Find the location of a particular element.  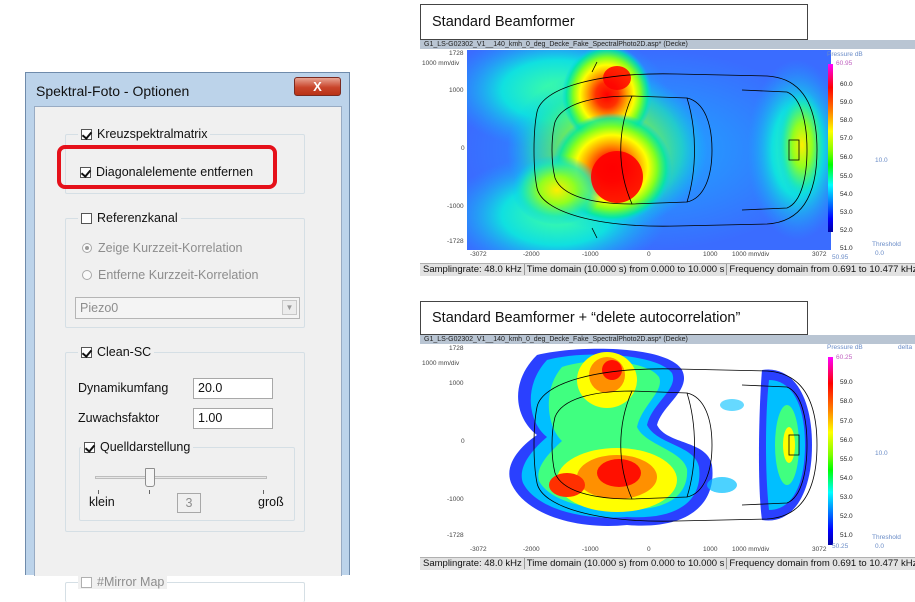

top-cb-tick: 52.0 is located at coordinates (846, 230).